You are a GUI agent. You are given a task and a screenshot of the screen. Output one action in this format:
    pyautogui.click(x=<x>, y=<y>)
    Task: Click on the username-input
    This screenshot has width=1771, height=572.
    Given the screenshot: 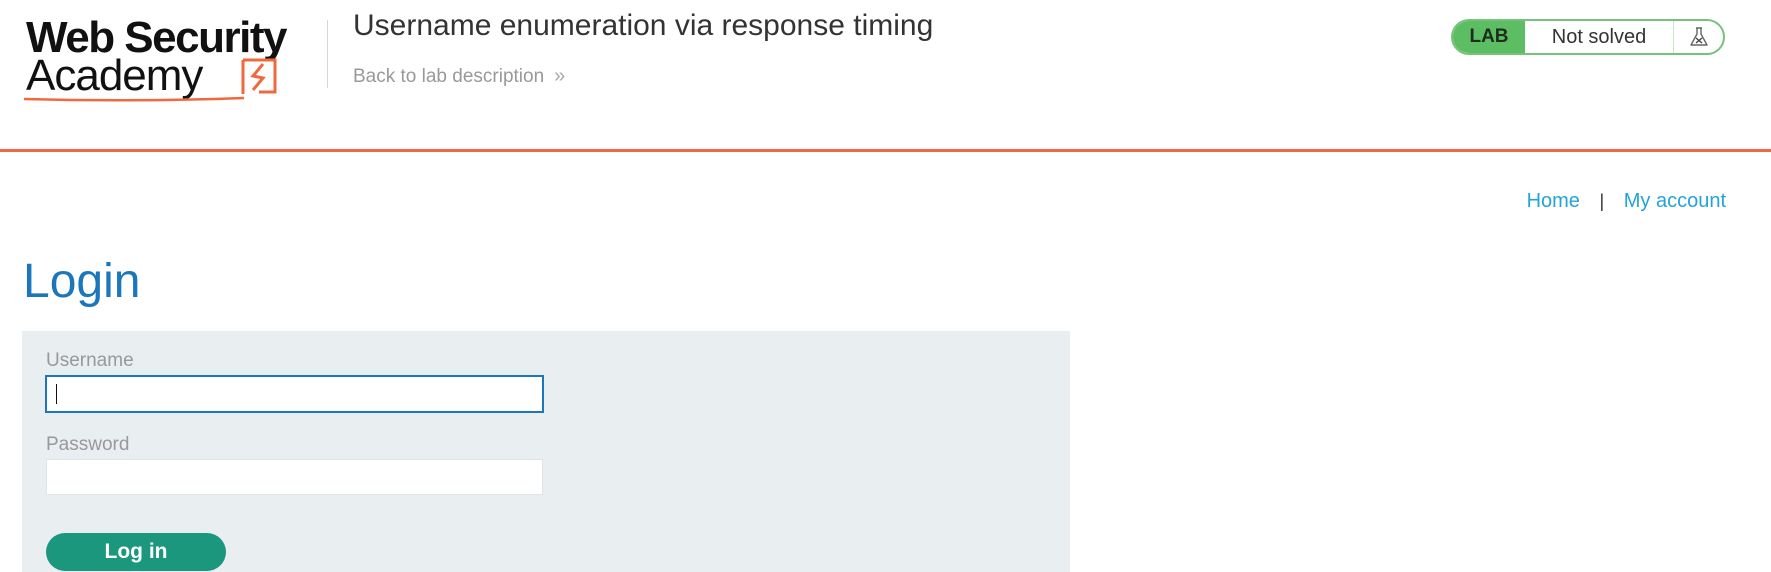 What is the action you would take?
    pyautogui.click(x=294, y=394)
    